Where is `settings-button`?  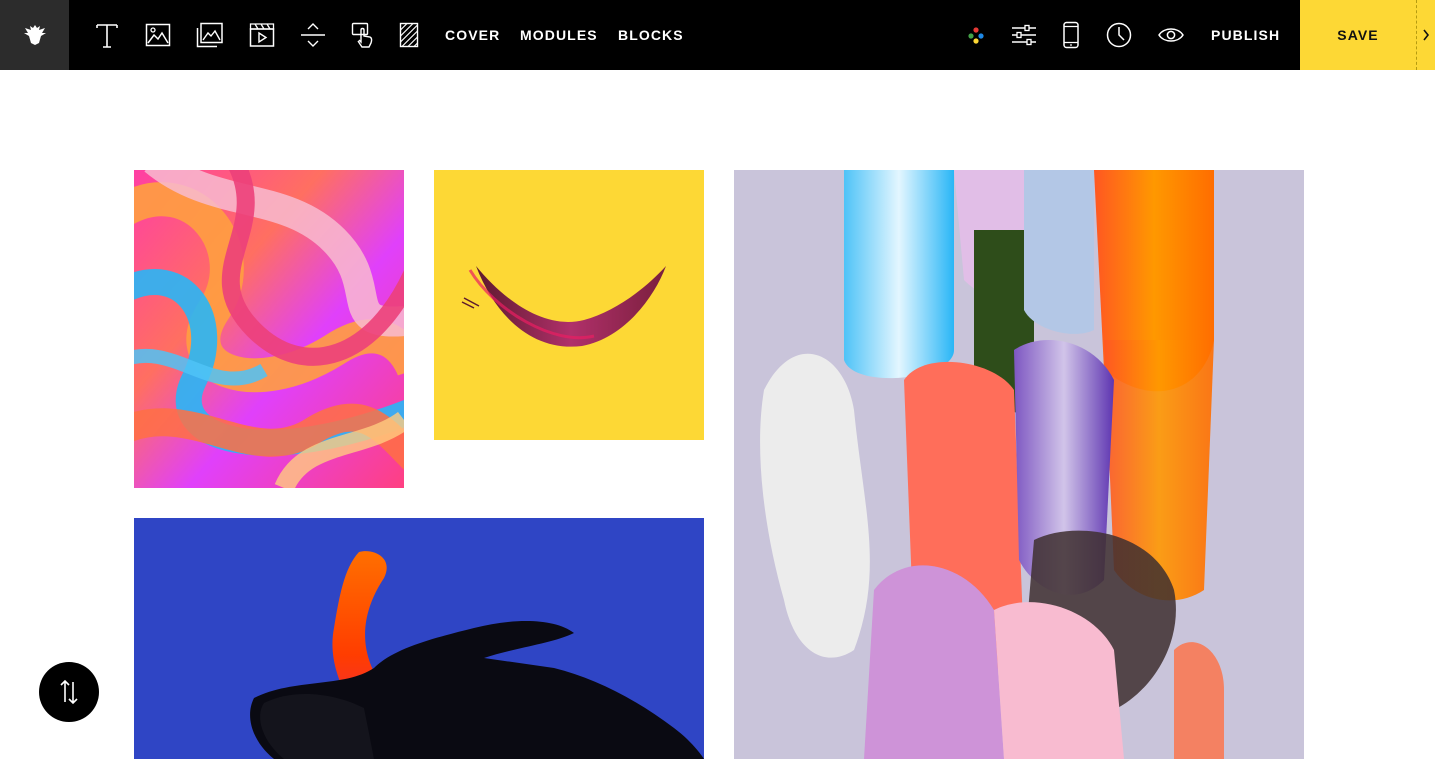
settings-button is located at coordinates (1024, 35).